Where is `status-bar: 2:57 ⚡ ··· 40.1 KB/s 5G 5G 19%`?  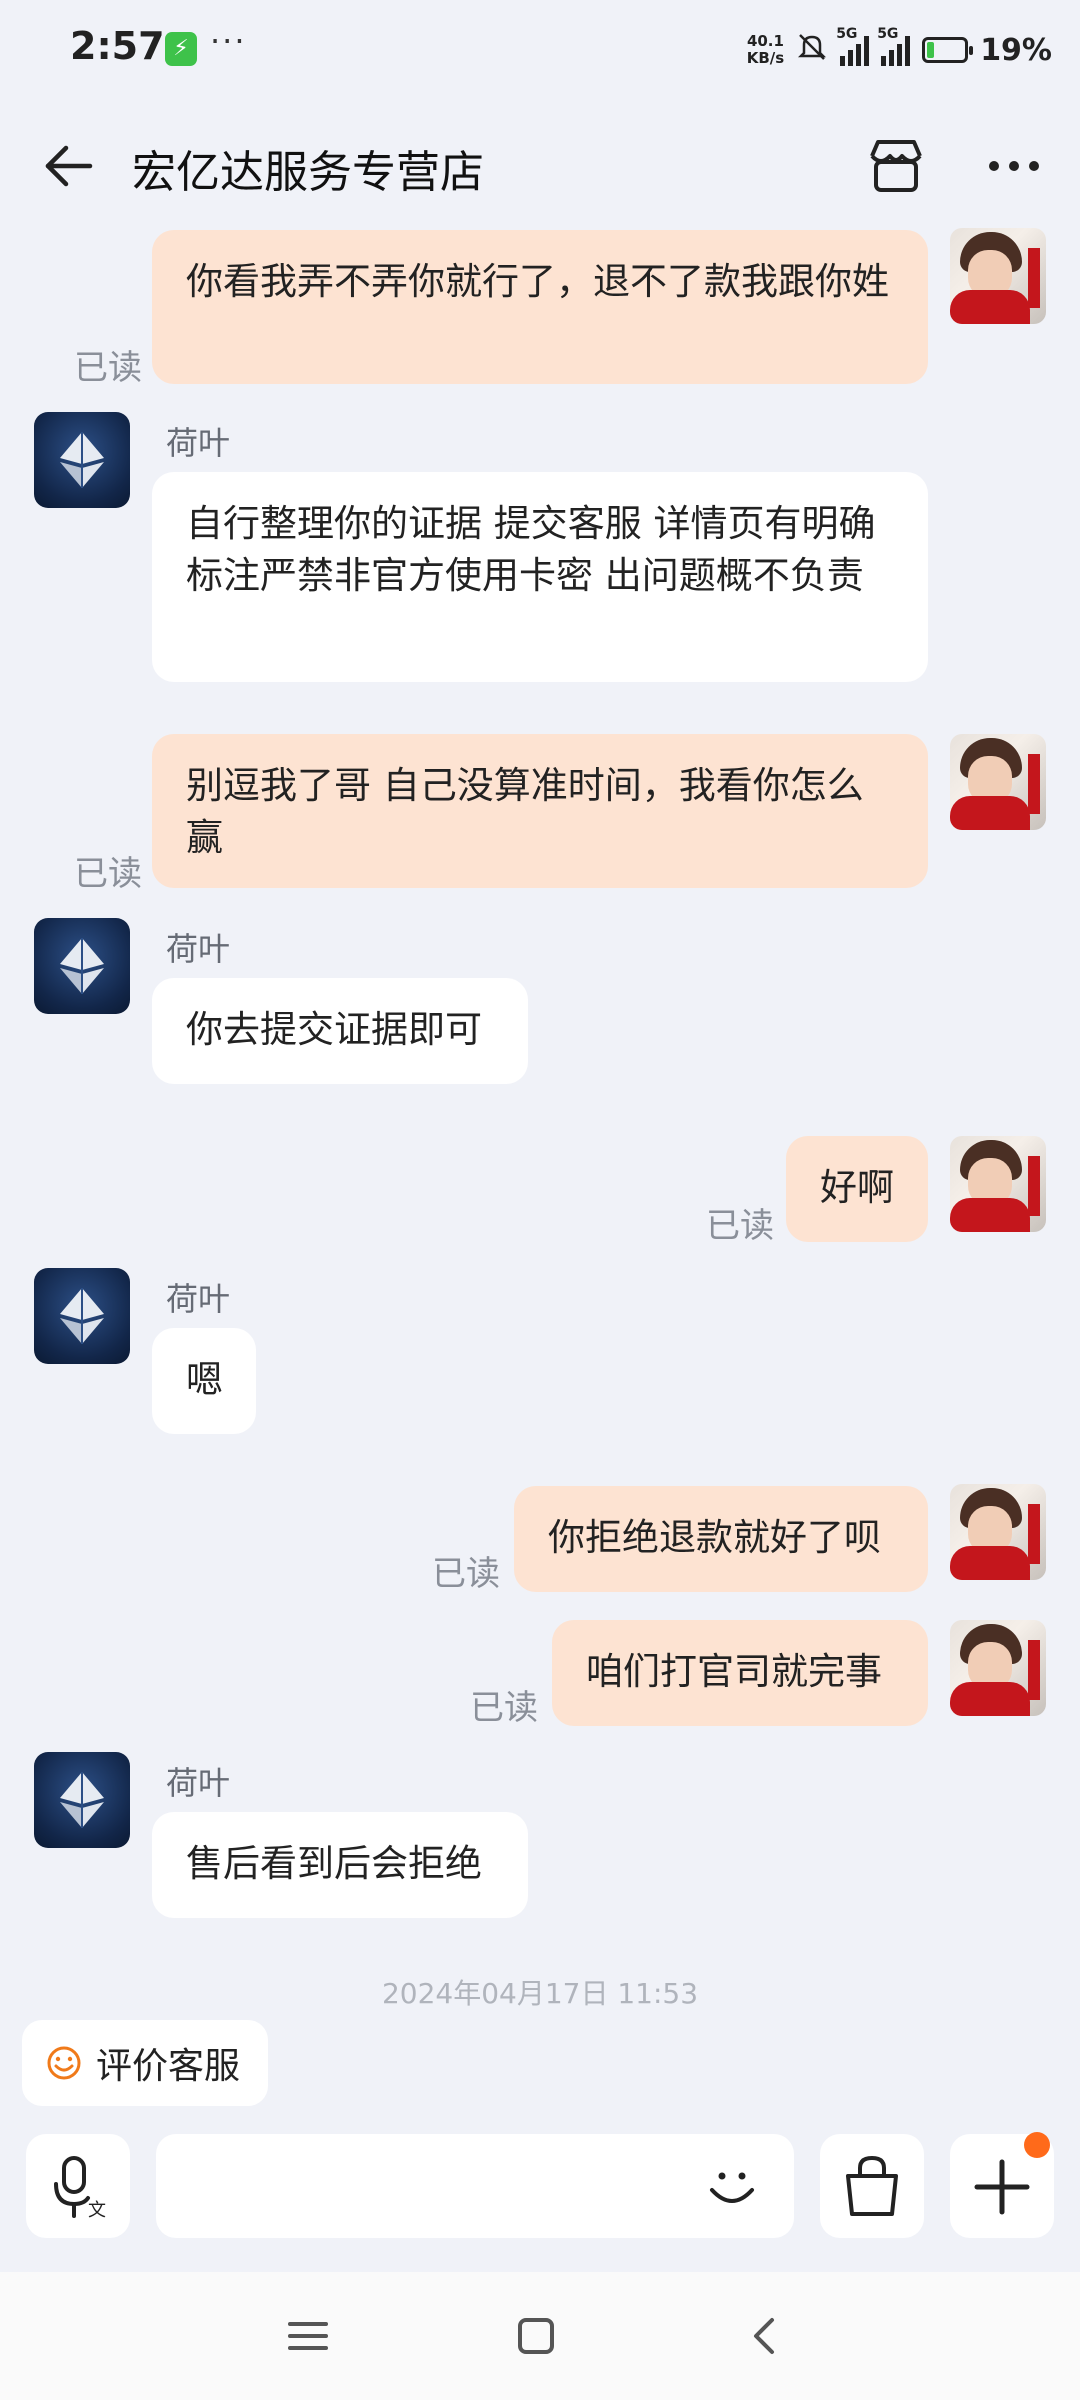 status-bar: 2:57 ⚡ ··· 40.1 KB/s 5G 5G 19% is located at coordinates (540, 50).